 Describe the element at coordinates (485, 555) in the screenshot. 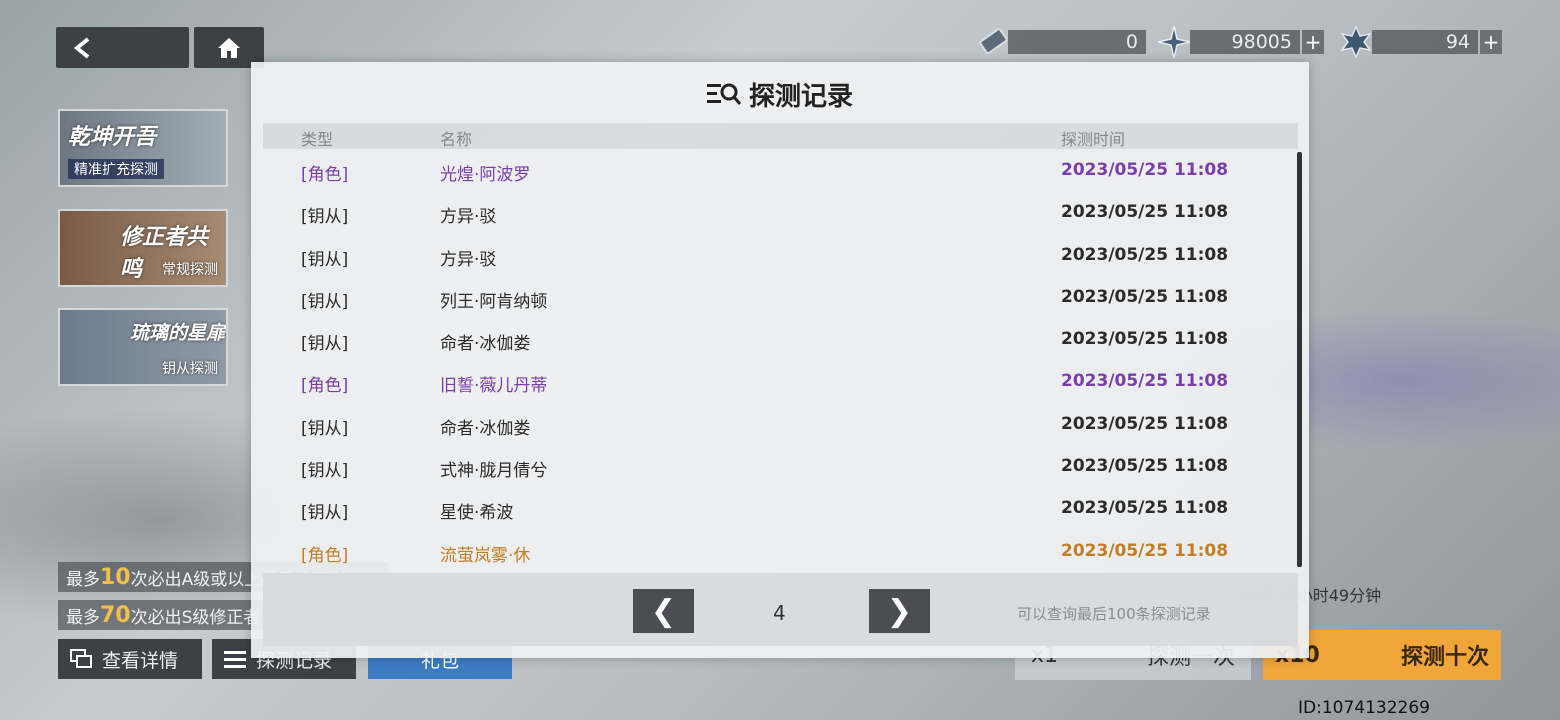

I see `record-name: 流萤岚雾·休` at that location.